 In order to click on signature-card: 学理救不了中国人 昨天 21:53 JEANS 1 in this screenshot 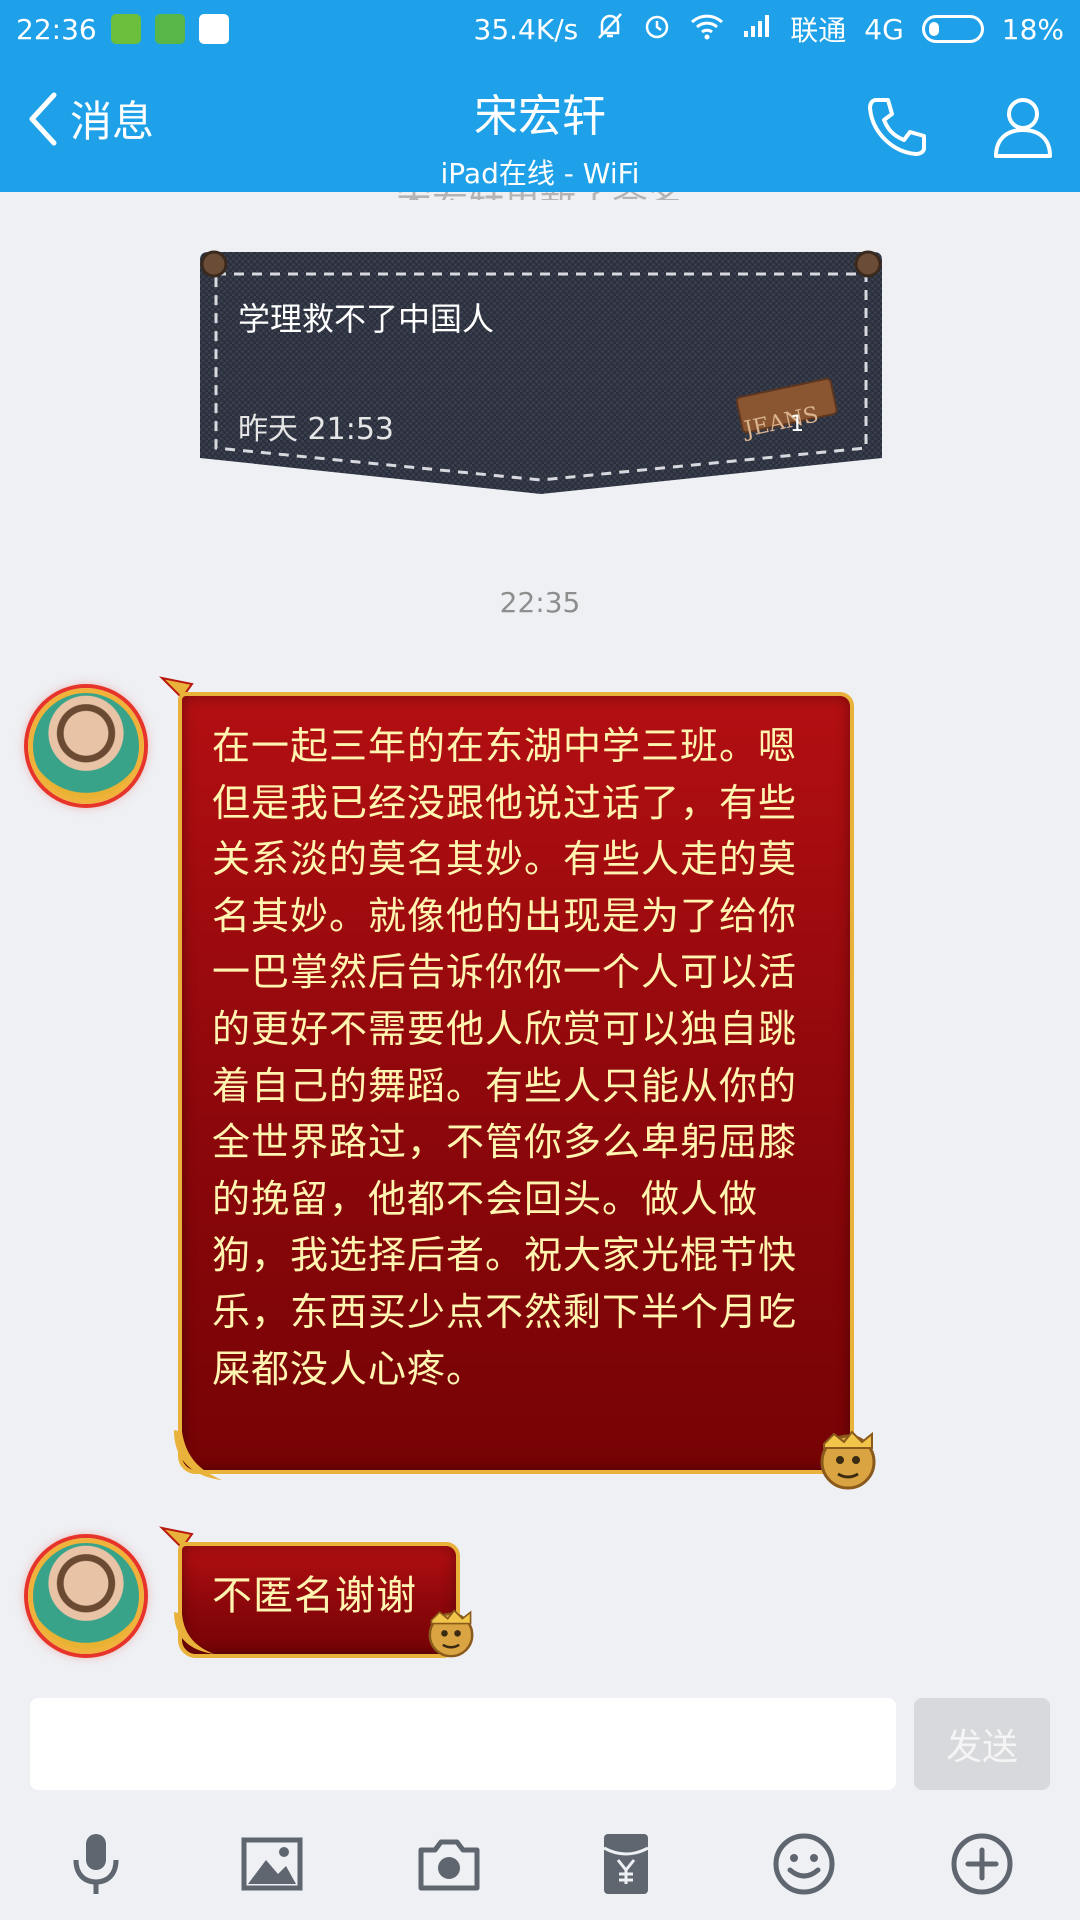, I will do `click(541, 373)`.